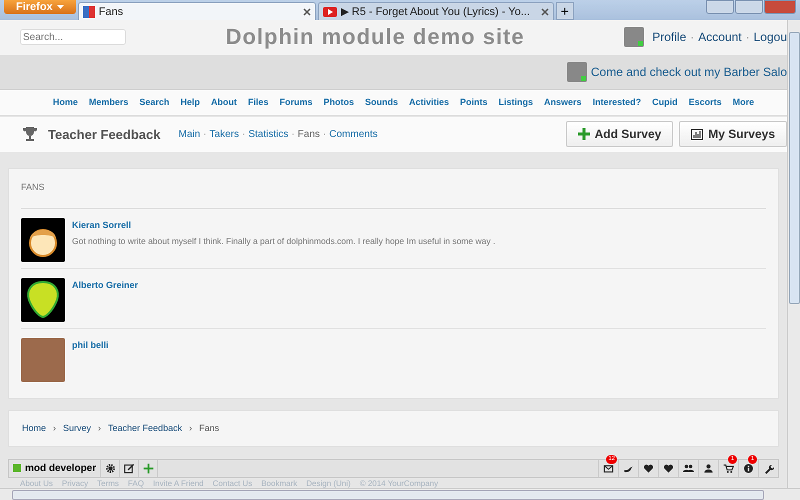 This screenshot has width=800, height=500. What do you see at coordinates (665, 102) in the screenshot?
I see `nav-link: Cupid` at bounding box center [665, 102].